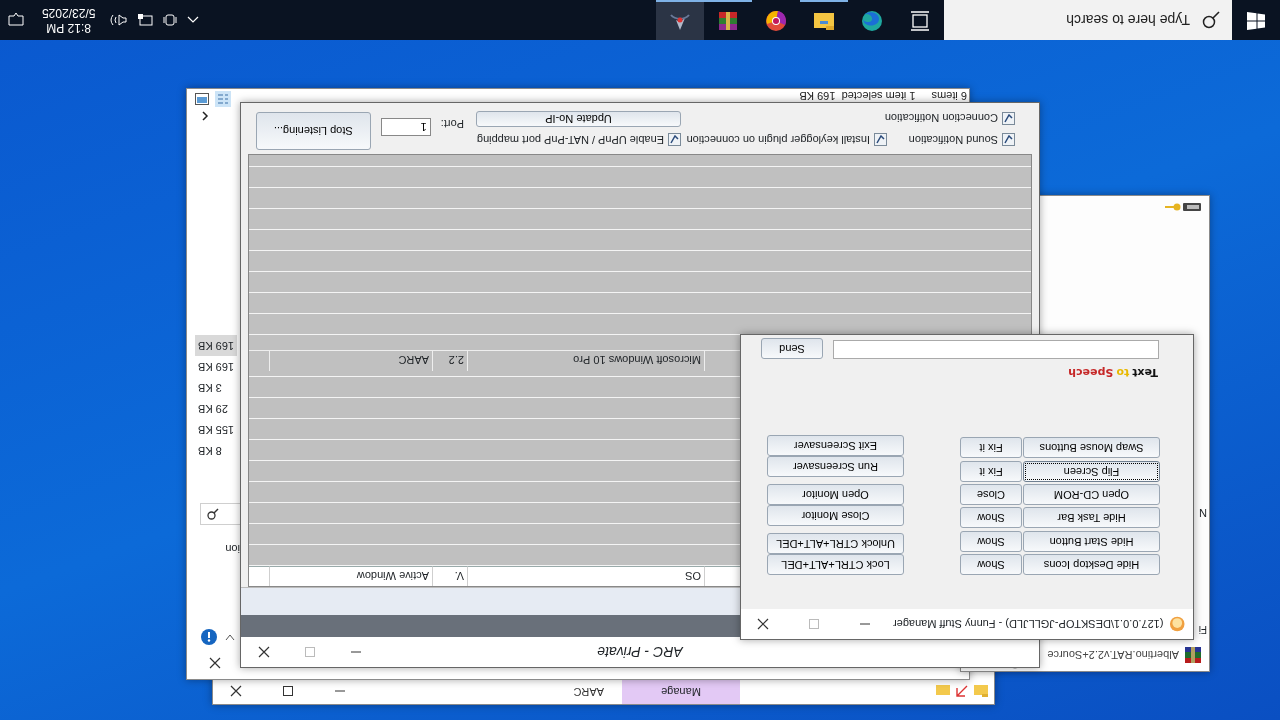 The image size is (1280, 720). What do you see at coordinates (1091, 494) in the screenshot?
I see `action-button: Open CD-ROM` at bounding box center [1091, 494].